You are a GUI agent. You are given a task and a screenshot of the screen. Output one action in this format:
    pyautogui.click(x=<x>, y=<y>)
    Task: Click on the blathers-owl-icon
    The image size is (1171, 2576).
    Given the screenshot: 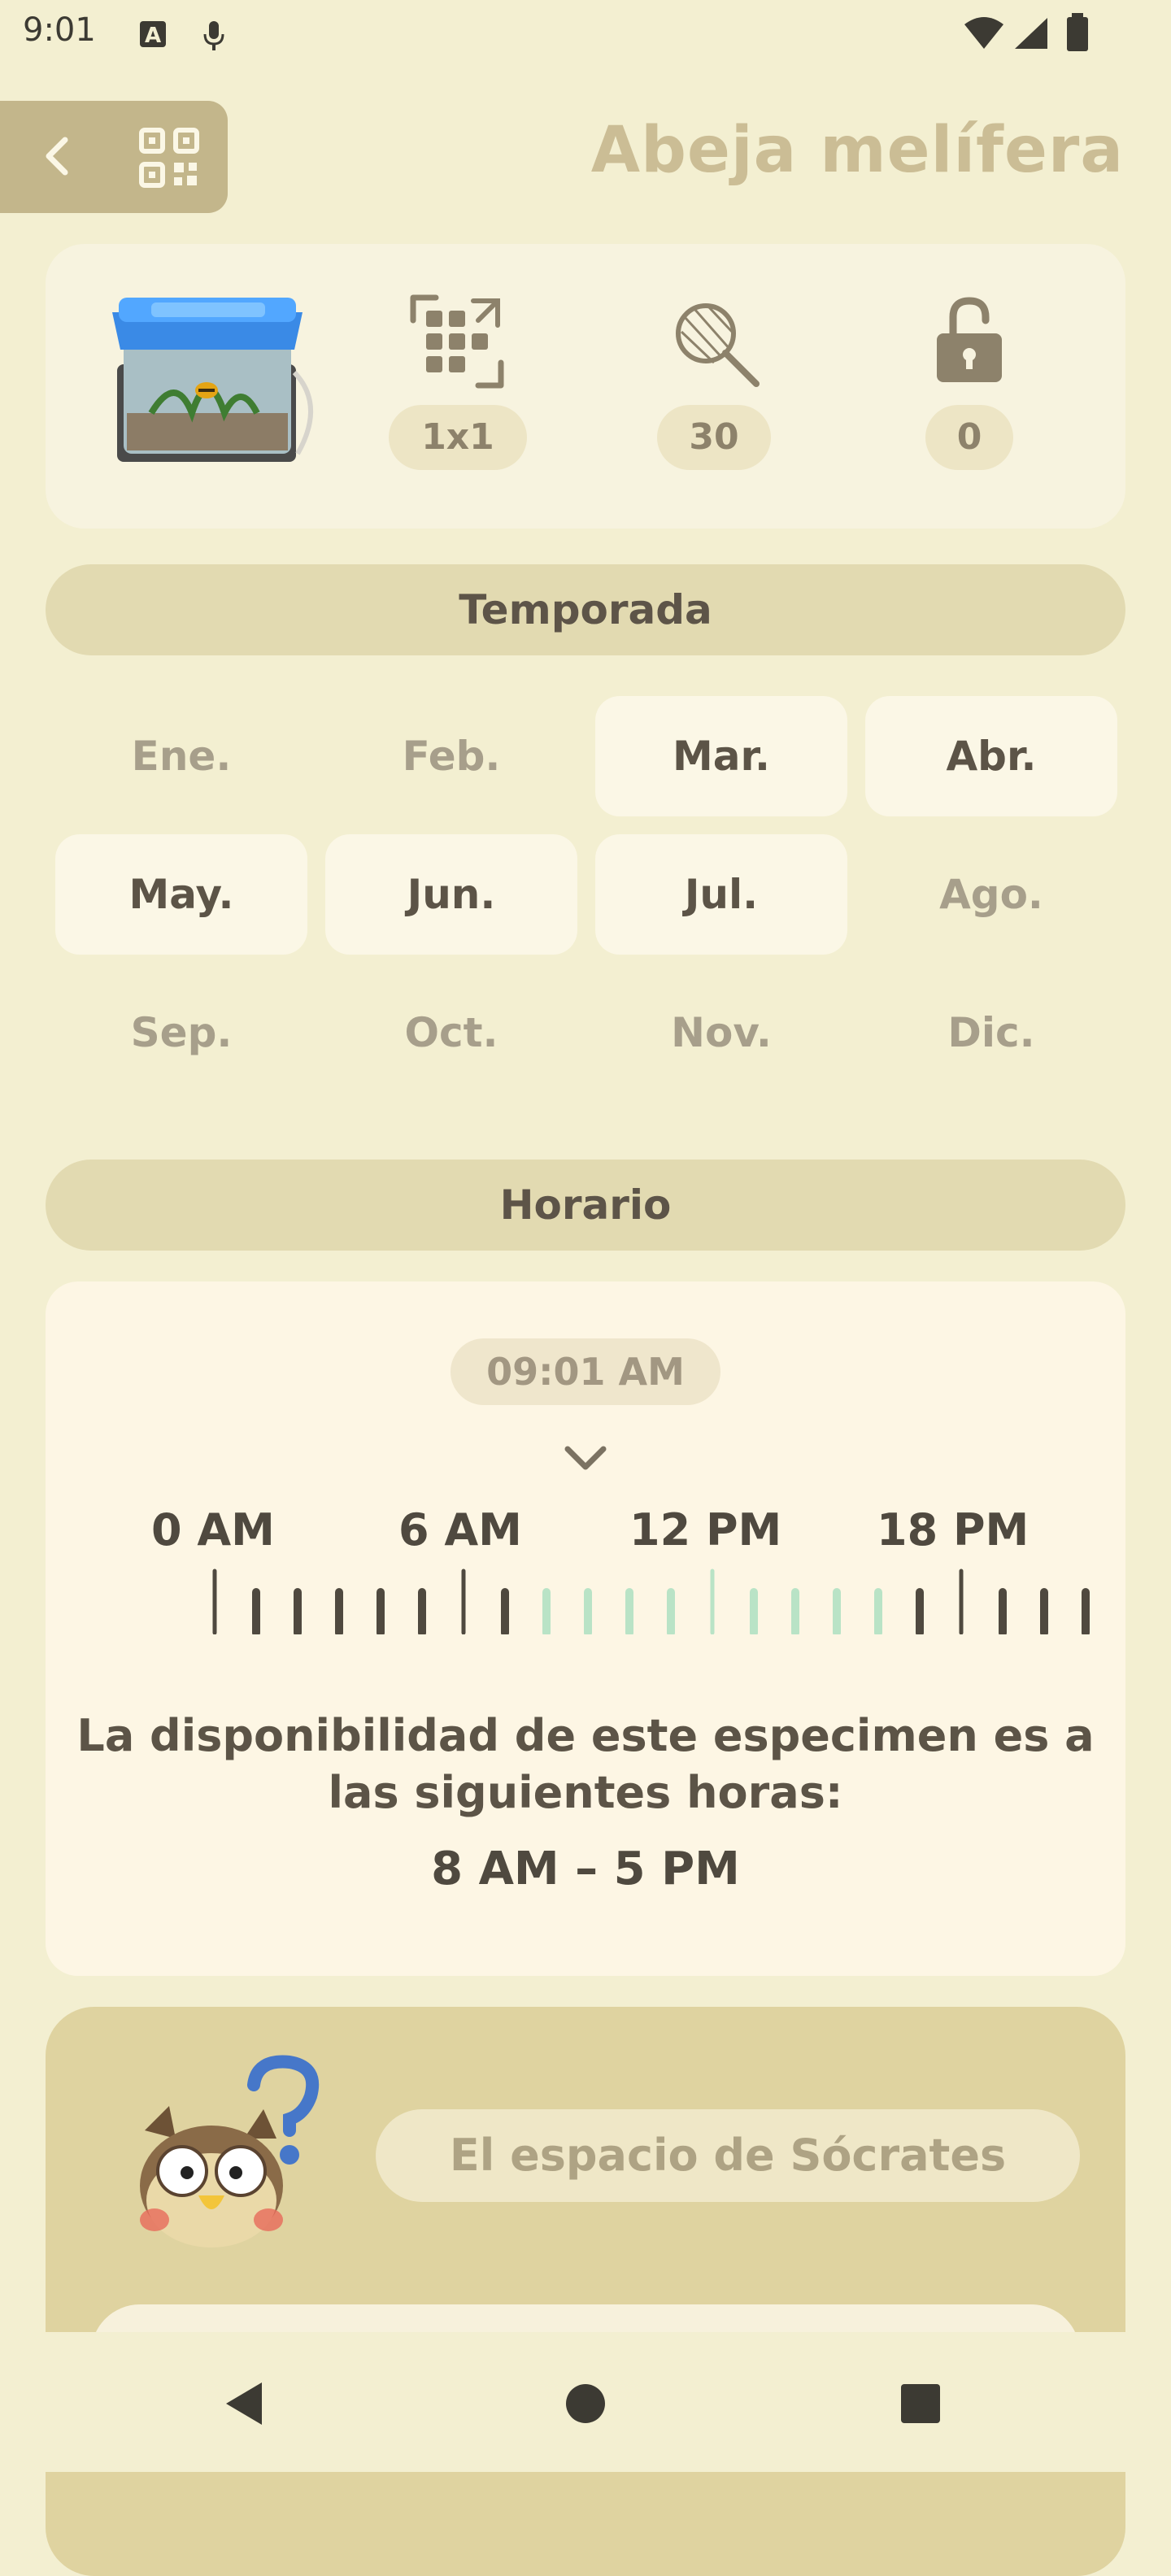 What is the action you would take?
    pyautogui.click(x=230, y=2151)
    